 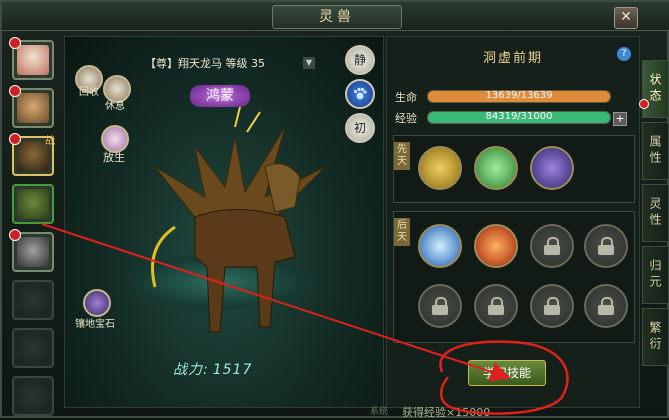 I want to click on gem-label: 镶地宝石, so click(x=95, y=324).